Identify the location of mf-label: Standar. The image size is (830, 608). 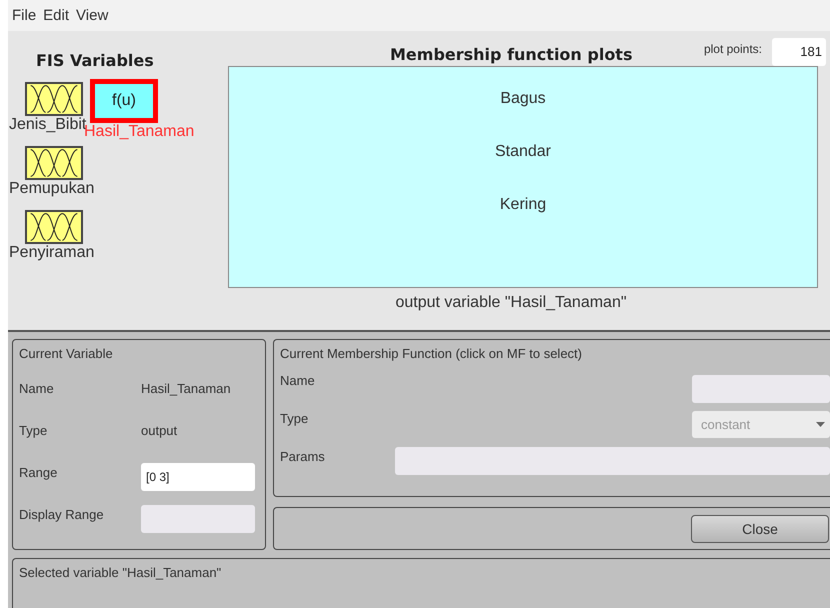
(523, 152).